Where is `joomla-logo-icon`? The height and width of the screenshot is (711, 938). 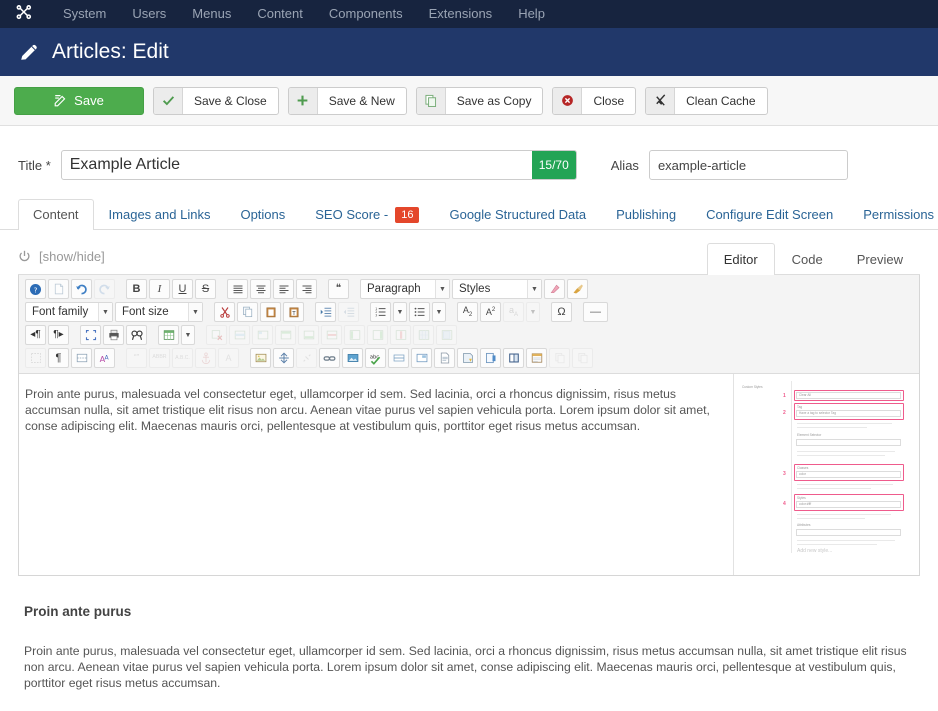
joomla-logo-icon is located at coordinates (24, 14).